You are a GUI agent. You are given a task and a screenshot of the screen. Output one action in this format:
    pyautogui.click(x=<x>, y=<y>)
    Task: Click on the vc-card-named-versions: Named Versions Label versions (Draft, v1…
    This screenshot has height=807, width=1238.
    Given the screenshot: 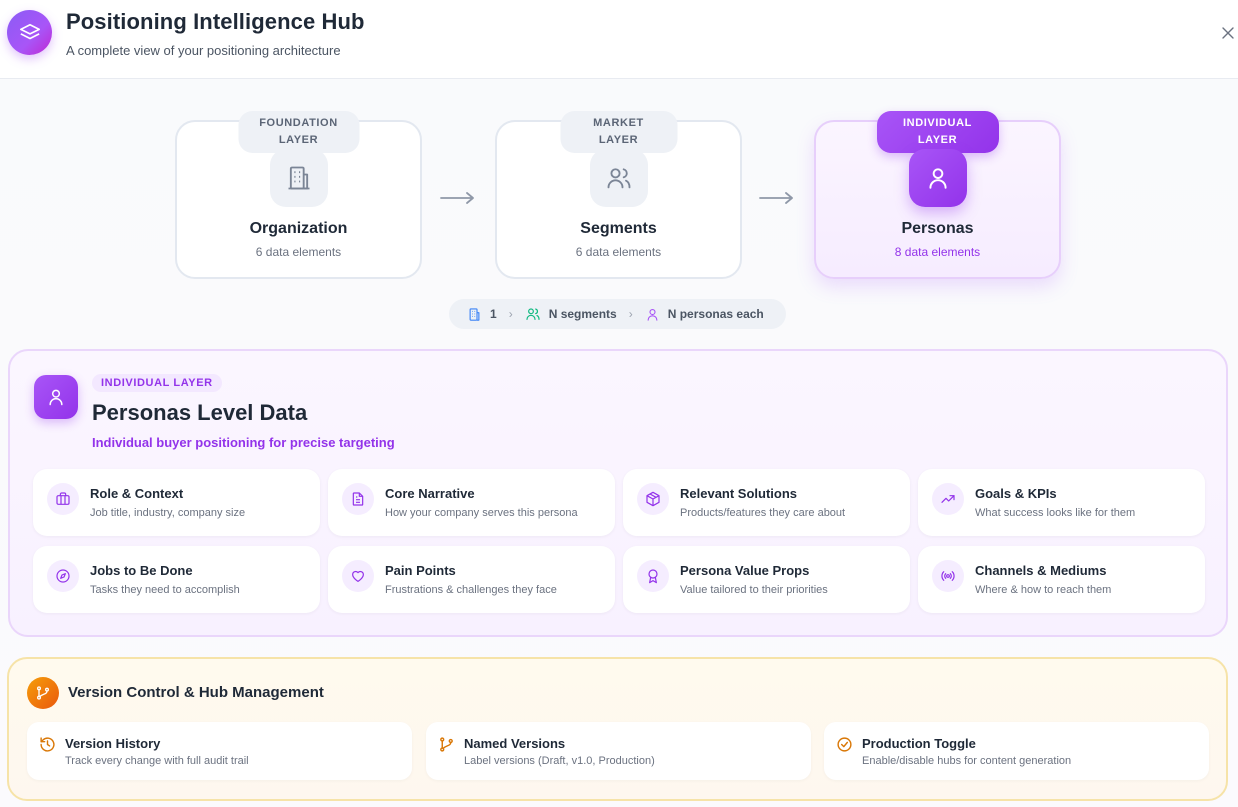 What is the action you would take?
    pyautogui.click(x=618, y=751)
    